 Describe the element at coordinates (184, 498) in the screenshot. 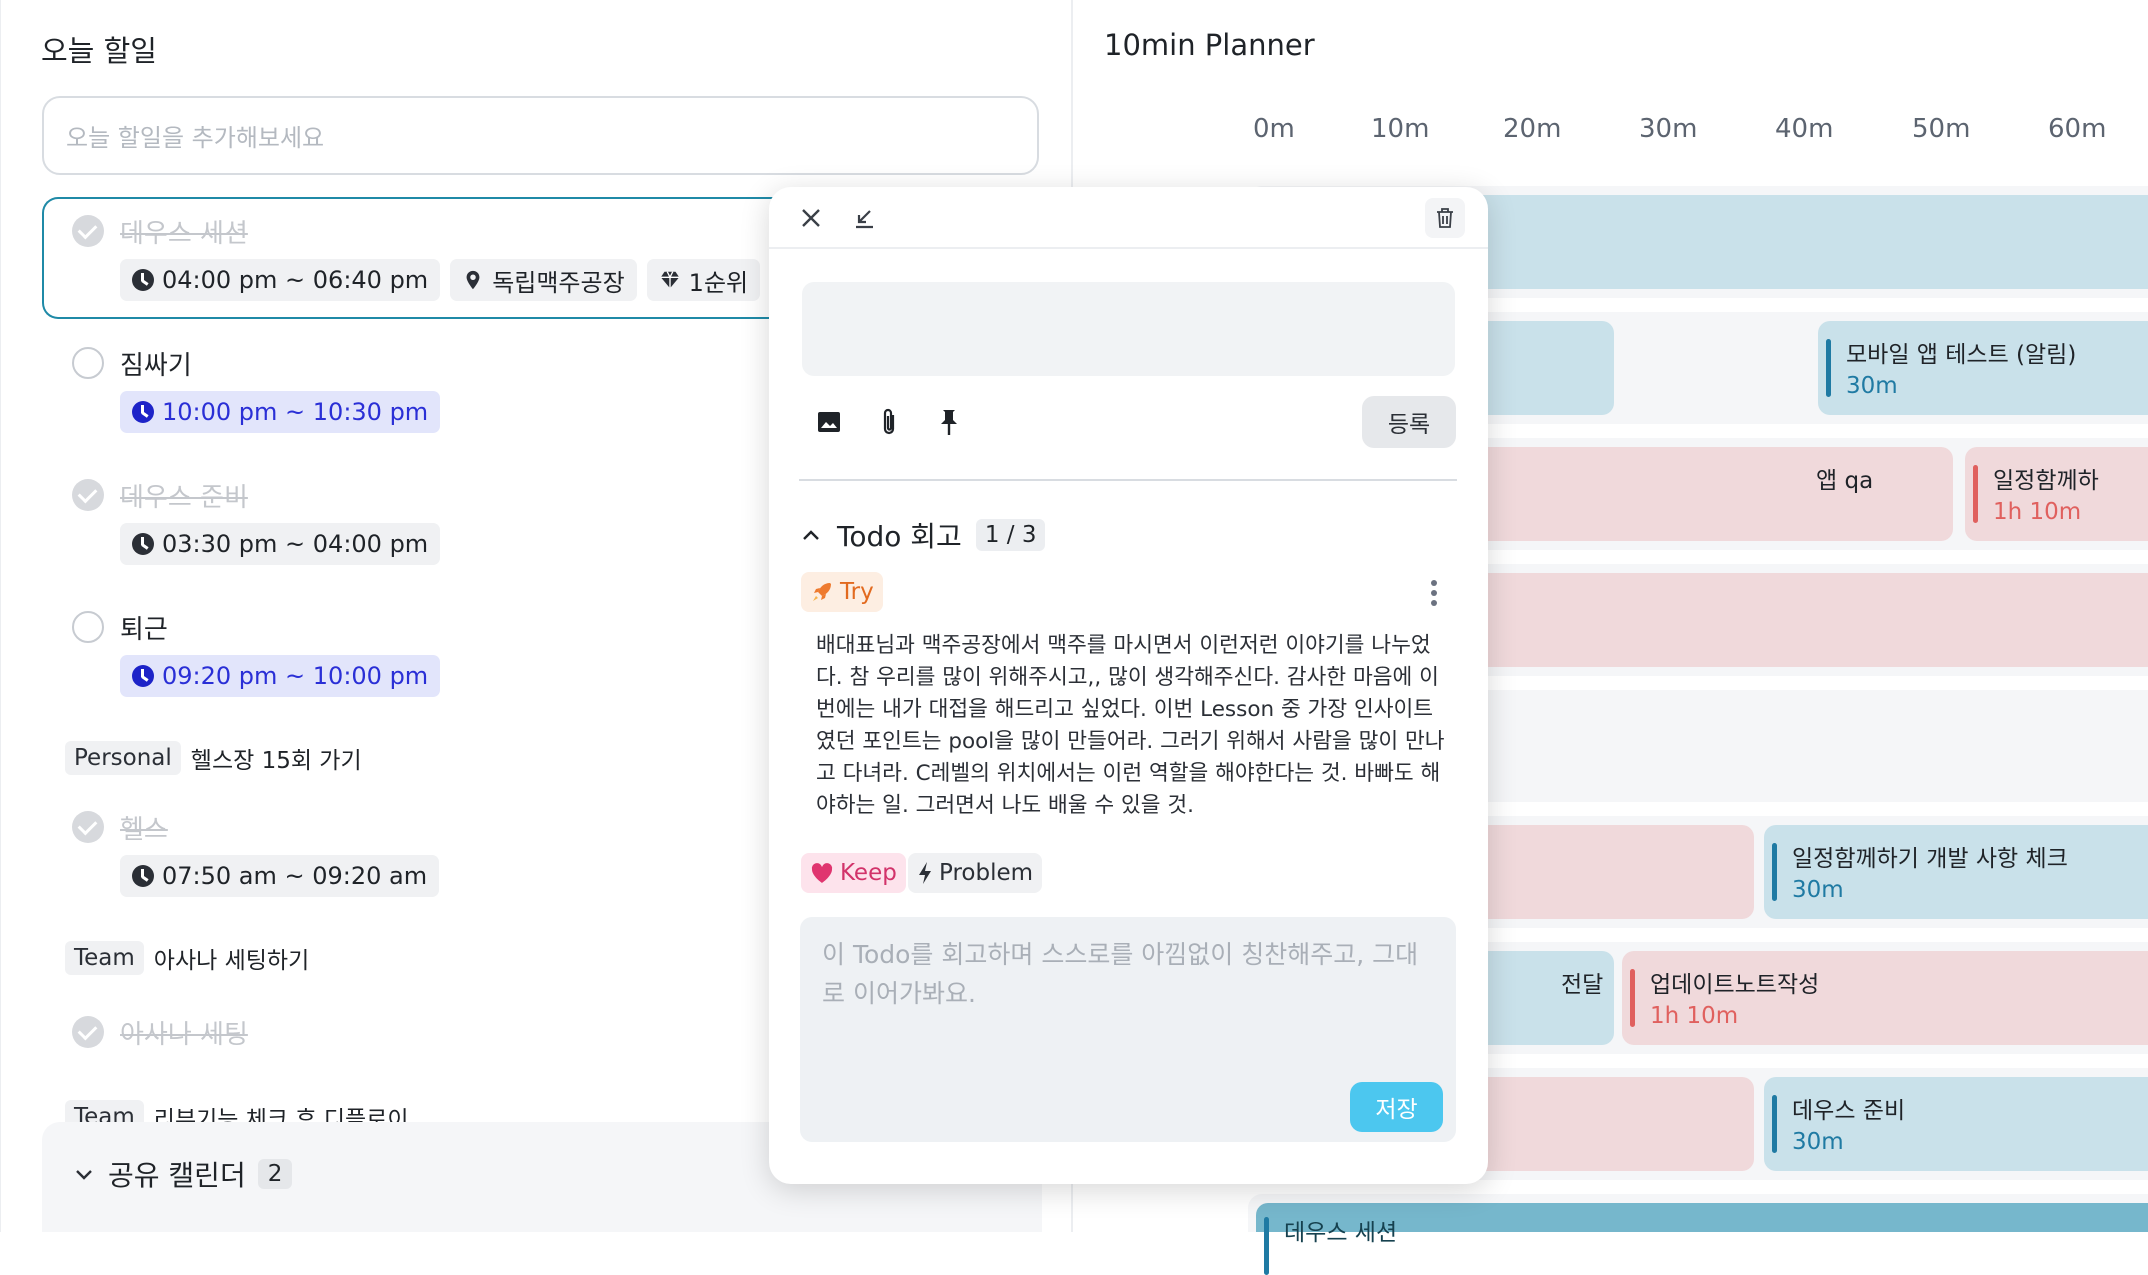

I see `task-name: 데우스 준비` at that location.